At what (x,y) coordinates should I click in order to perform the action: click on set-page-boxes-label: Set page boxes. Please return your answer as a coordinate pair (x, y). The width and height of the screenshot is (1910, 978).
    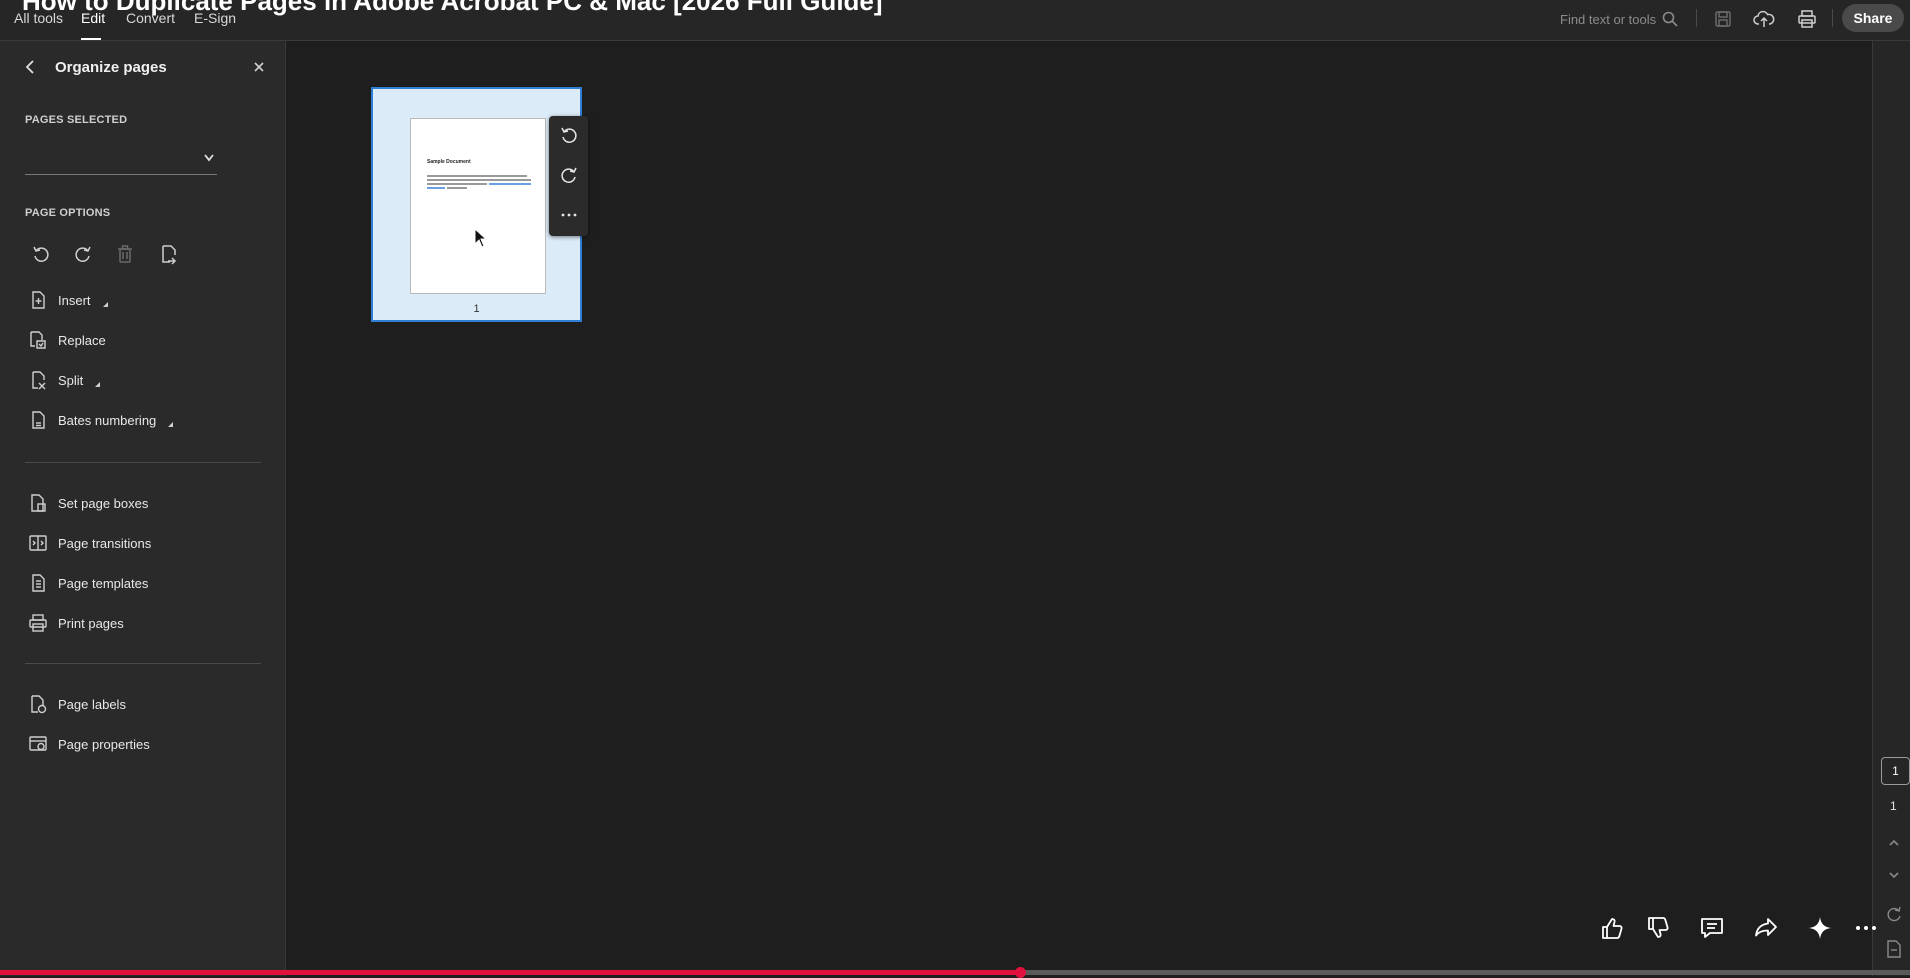
    Looking at the image, I should click on (103, 503).